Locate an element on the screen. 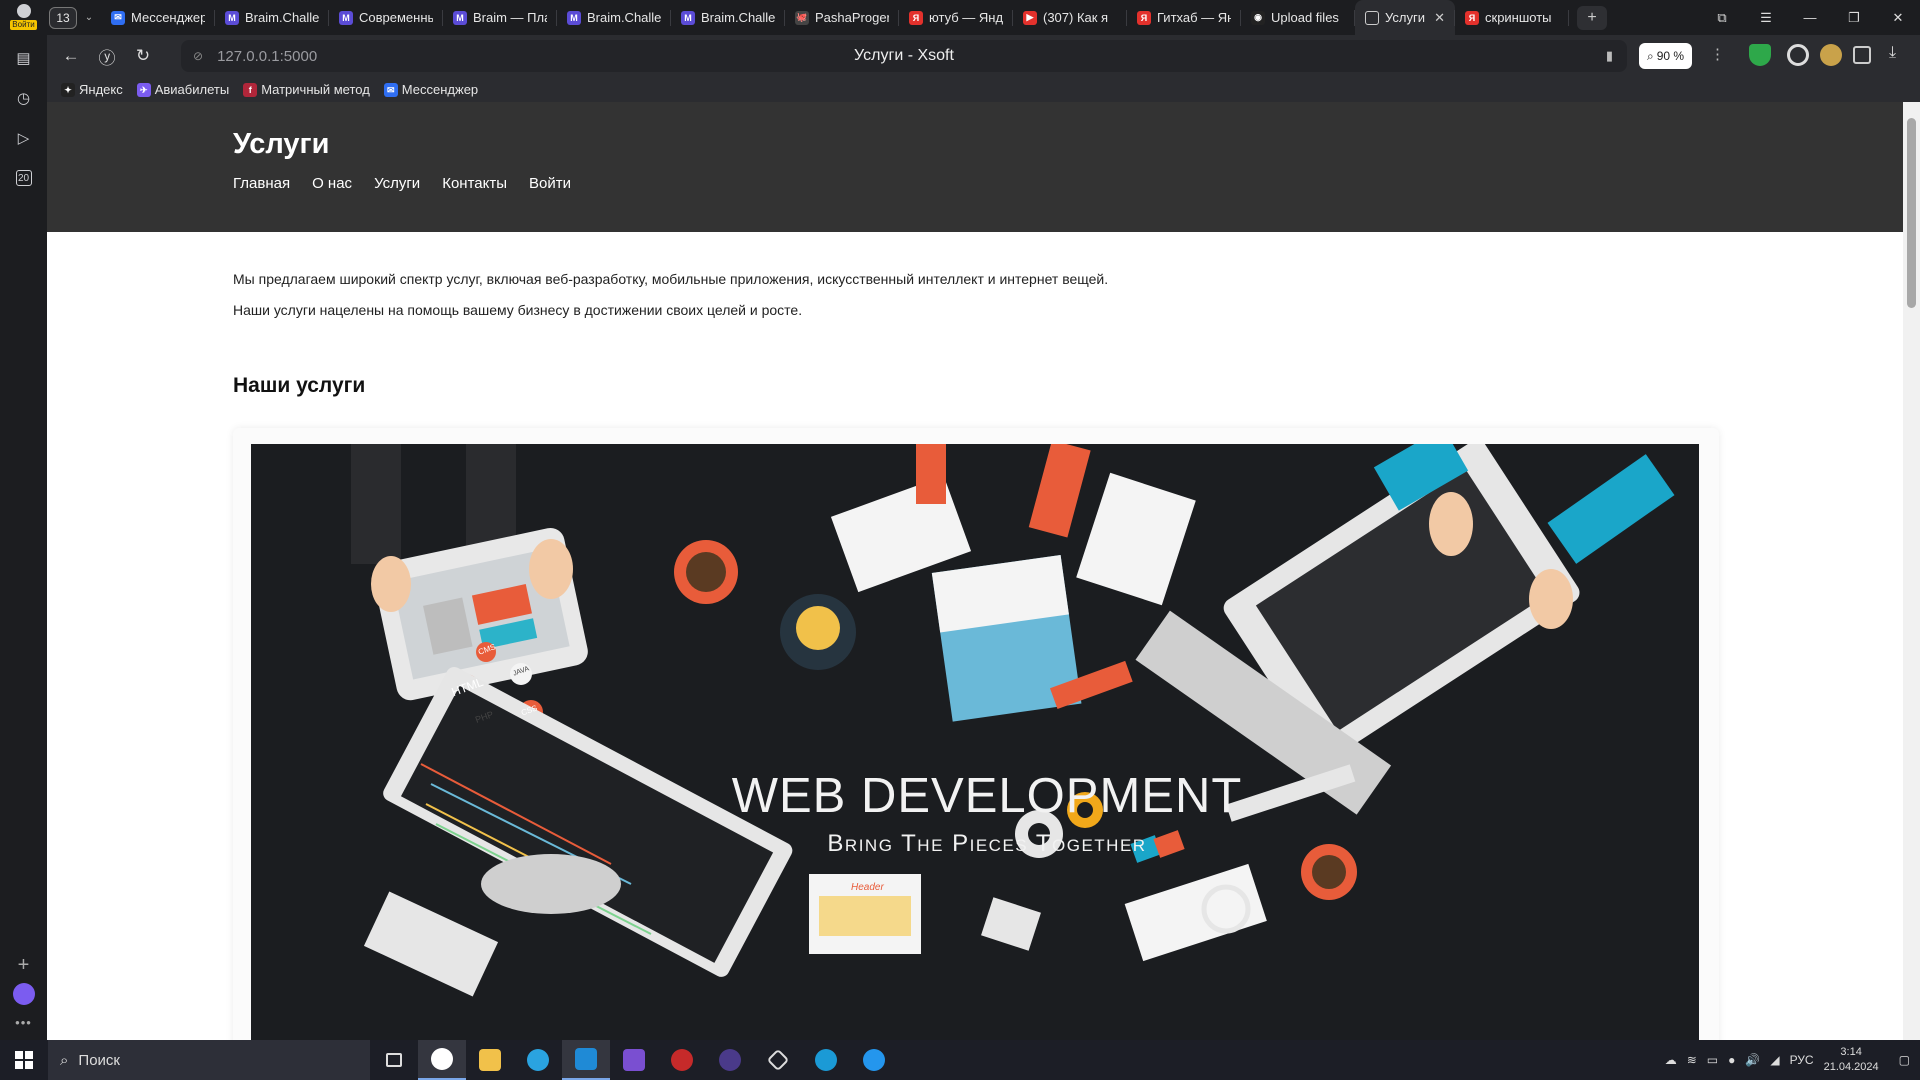 The width and height of the screenshot is (1920, 1080). tabs-panel-icon: ⧉ is located at coordinates (1722, 17).